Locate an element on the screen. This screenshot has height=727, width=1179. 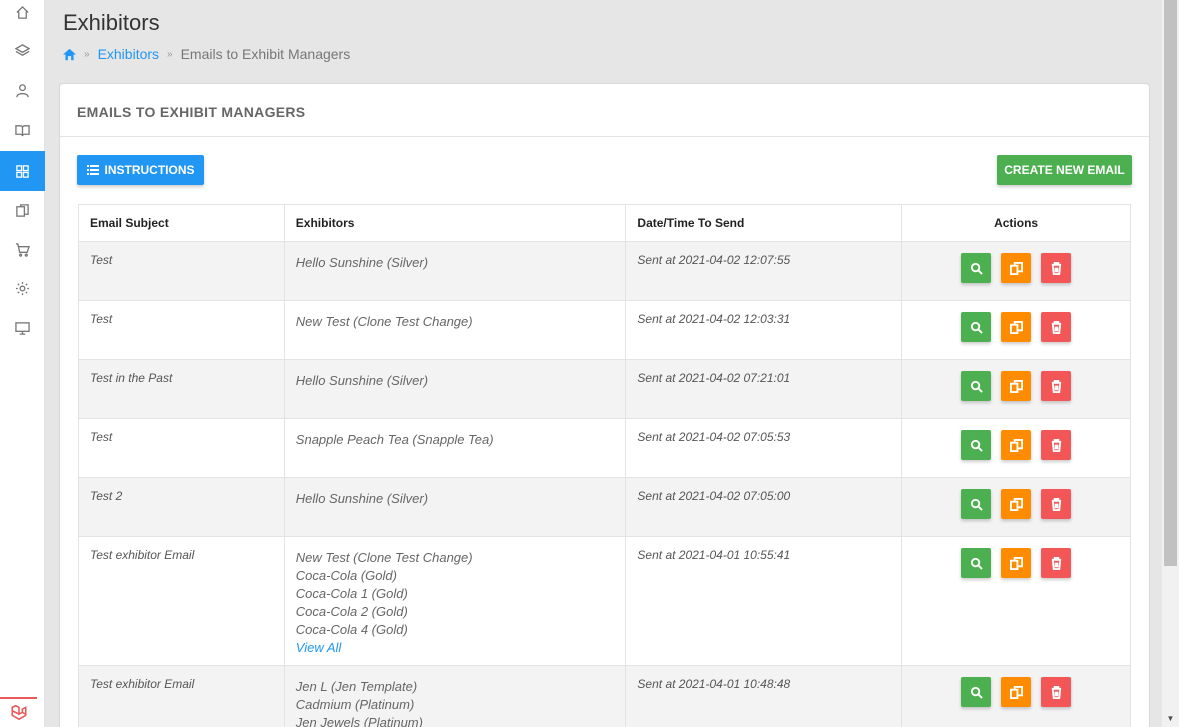
sidebar-item-documents is located at coordinates (22, 210).